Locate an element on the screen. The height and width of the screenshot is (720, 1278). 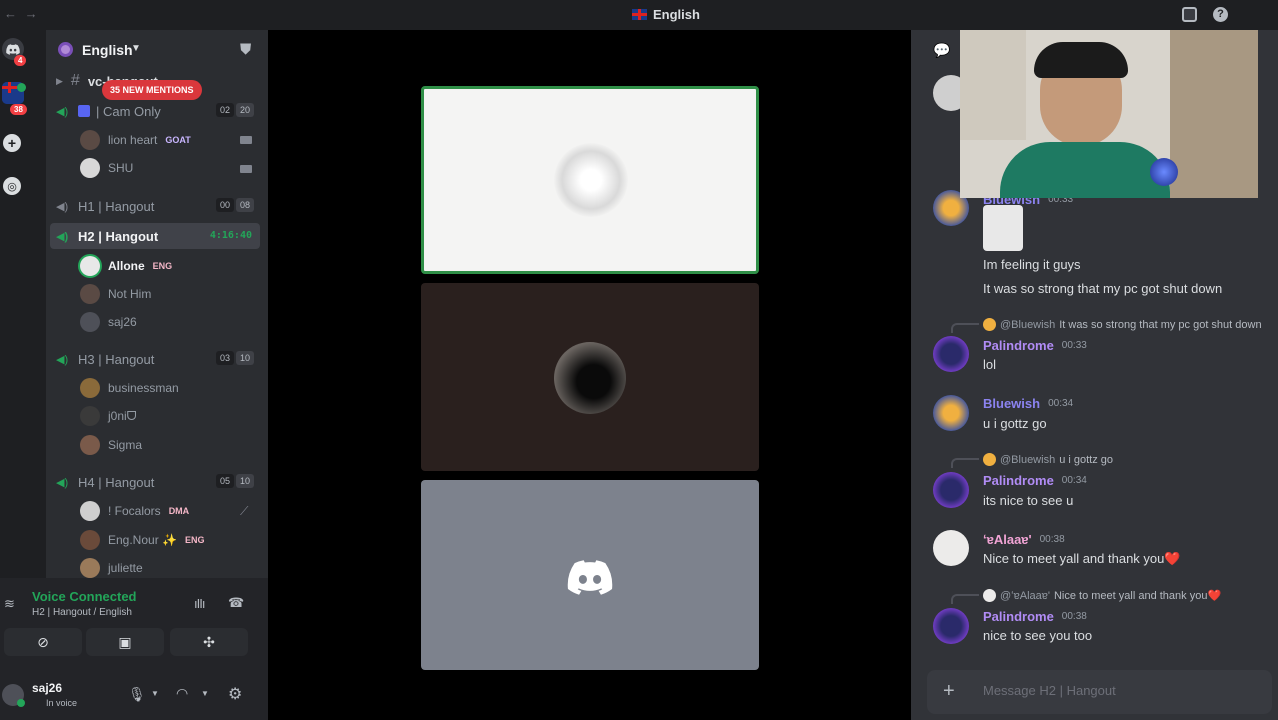
dm-badge: 4 is located at coordinates (20, 60).